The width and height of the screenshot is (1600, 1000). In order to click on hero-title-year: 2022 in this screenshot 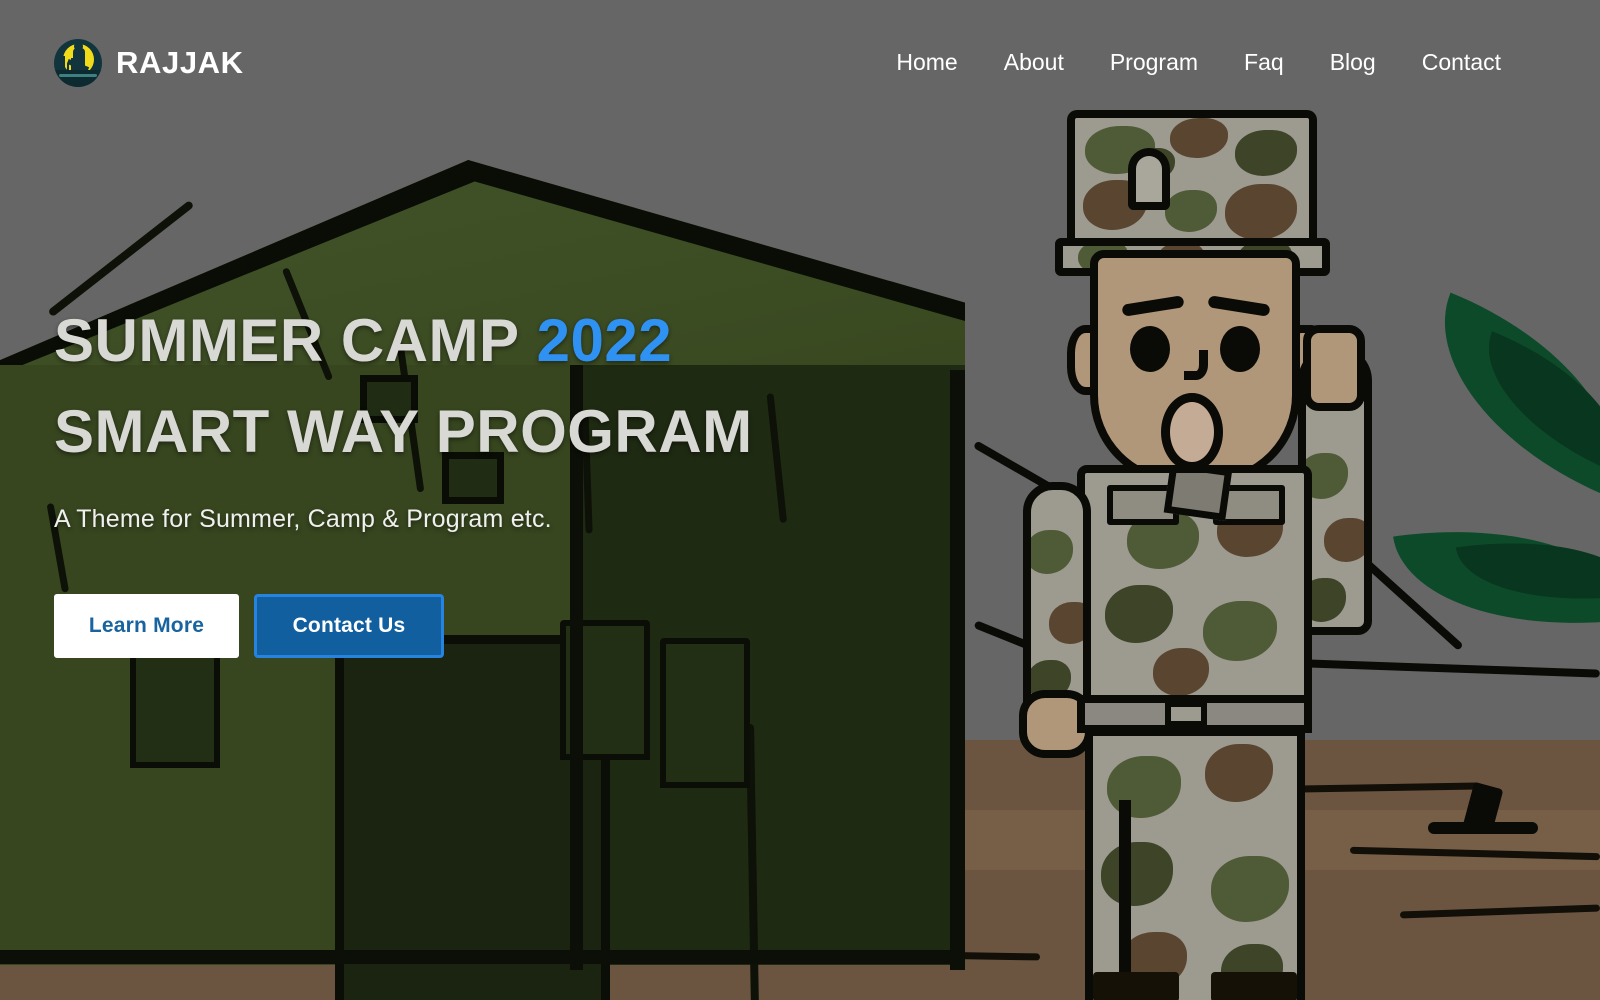, I will do `click(604, 340)`.